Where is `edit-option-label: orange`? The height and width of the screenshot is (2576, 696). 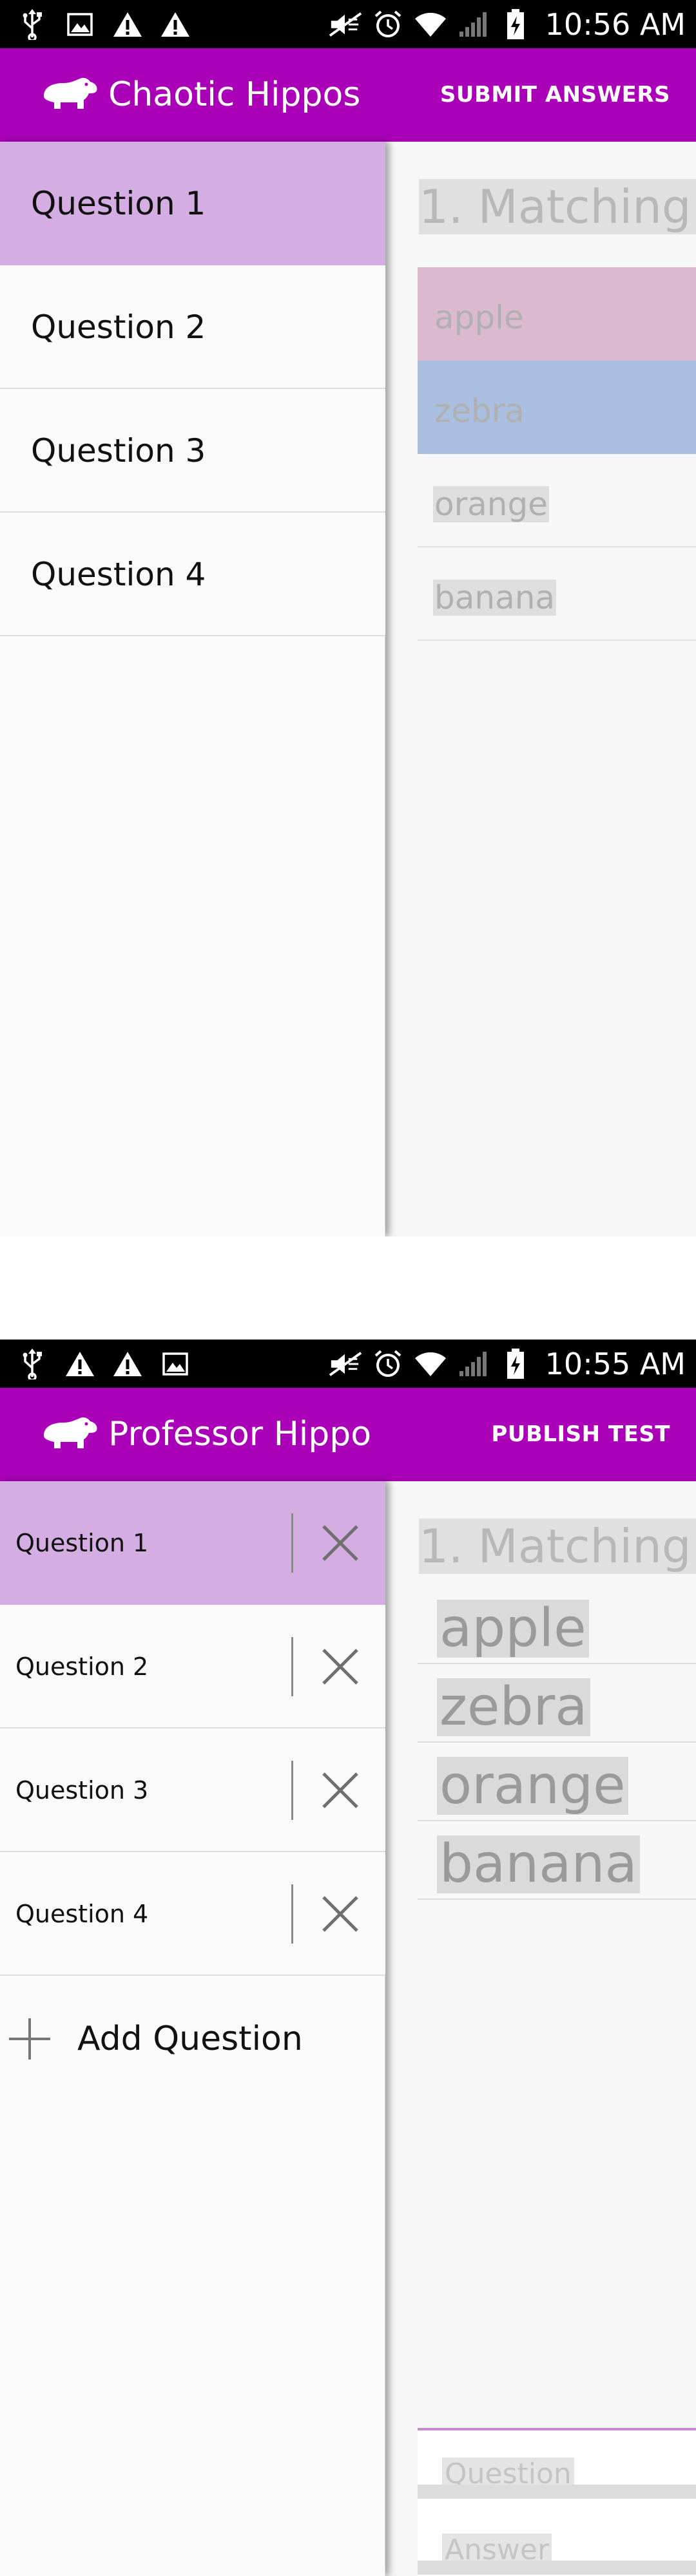 edit-option-label: orange is located at coordinates (532, 1786).